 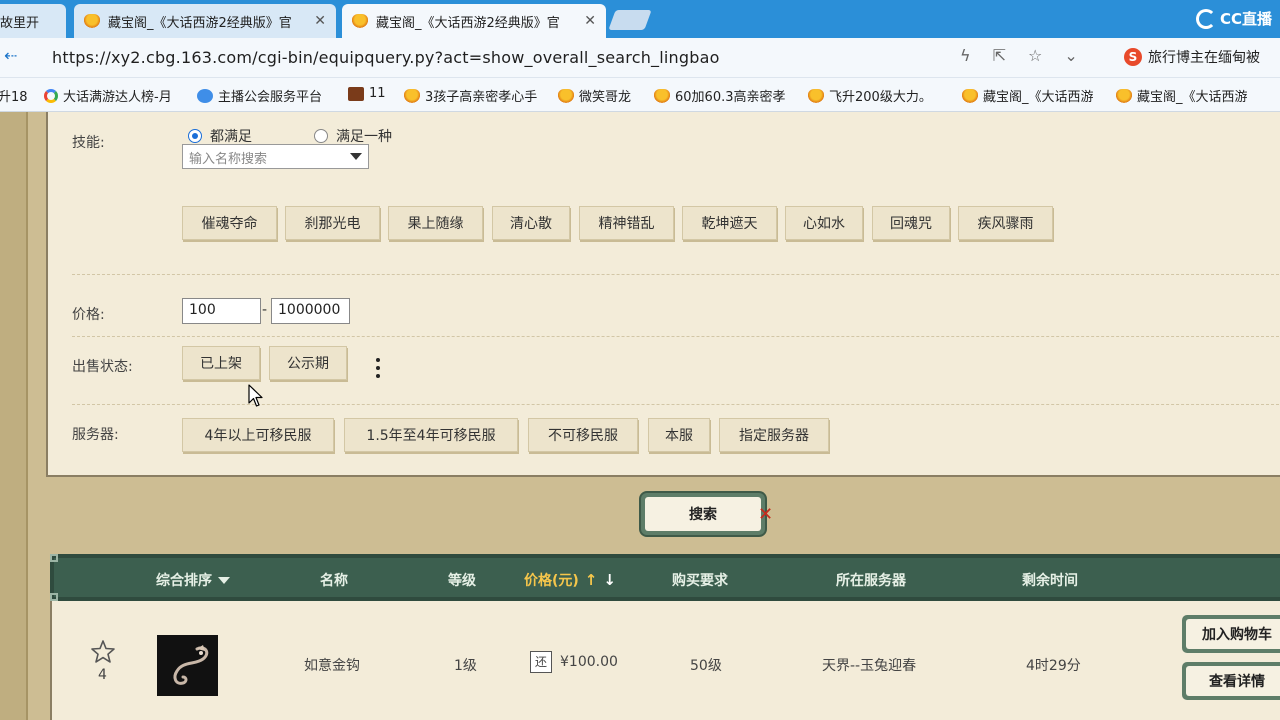 What do you see at coordinates (88, 143) in the screenshot?
I see `skill-label: 技能:` at bounding box center [88, 143].